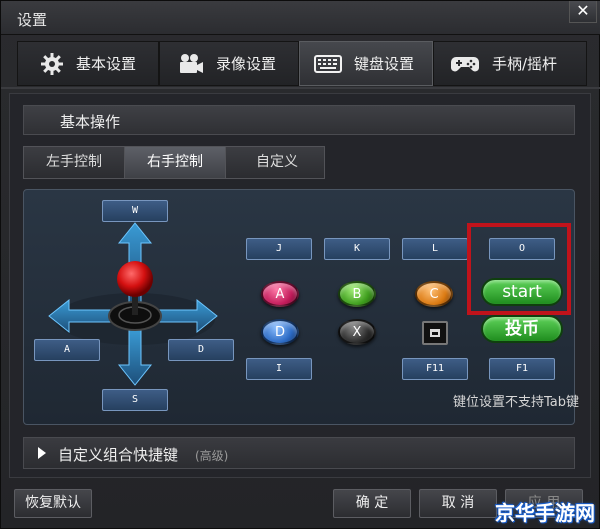 Image resolution: width=600 pixels, height=529 pixels. What do you see at coordinates (279, 249) in the screenshot?
I see `key-button-a: J` at bounding box center [279, 249].